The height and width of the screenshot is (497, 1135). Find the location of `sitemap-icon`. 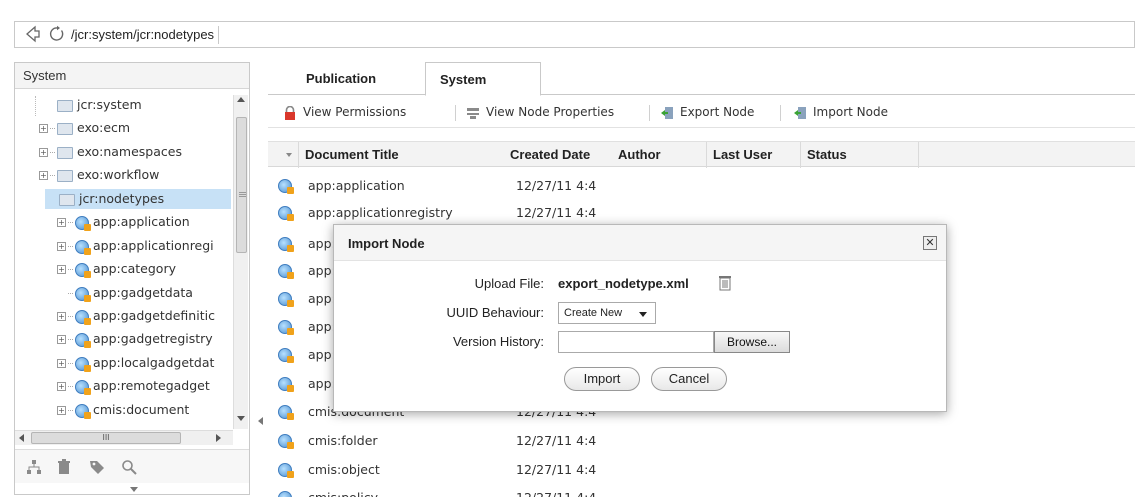

sitemap-icon is located at coordinates (34, 467).